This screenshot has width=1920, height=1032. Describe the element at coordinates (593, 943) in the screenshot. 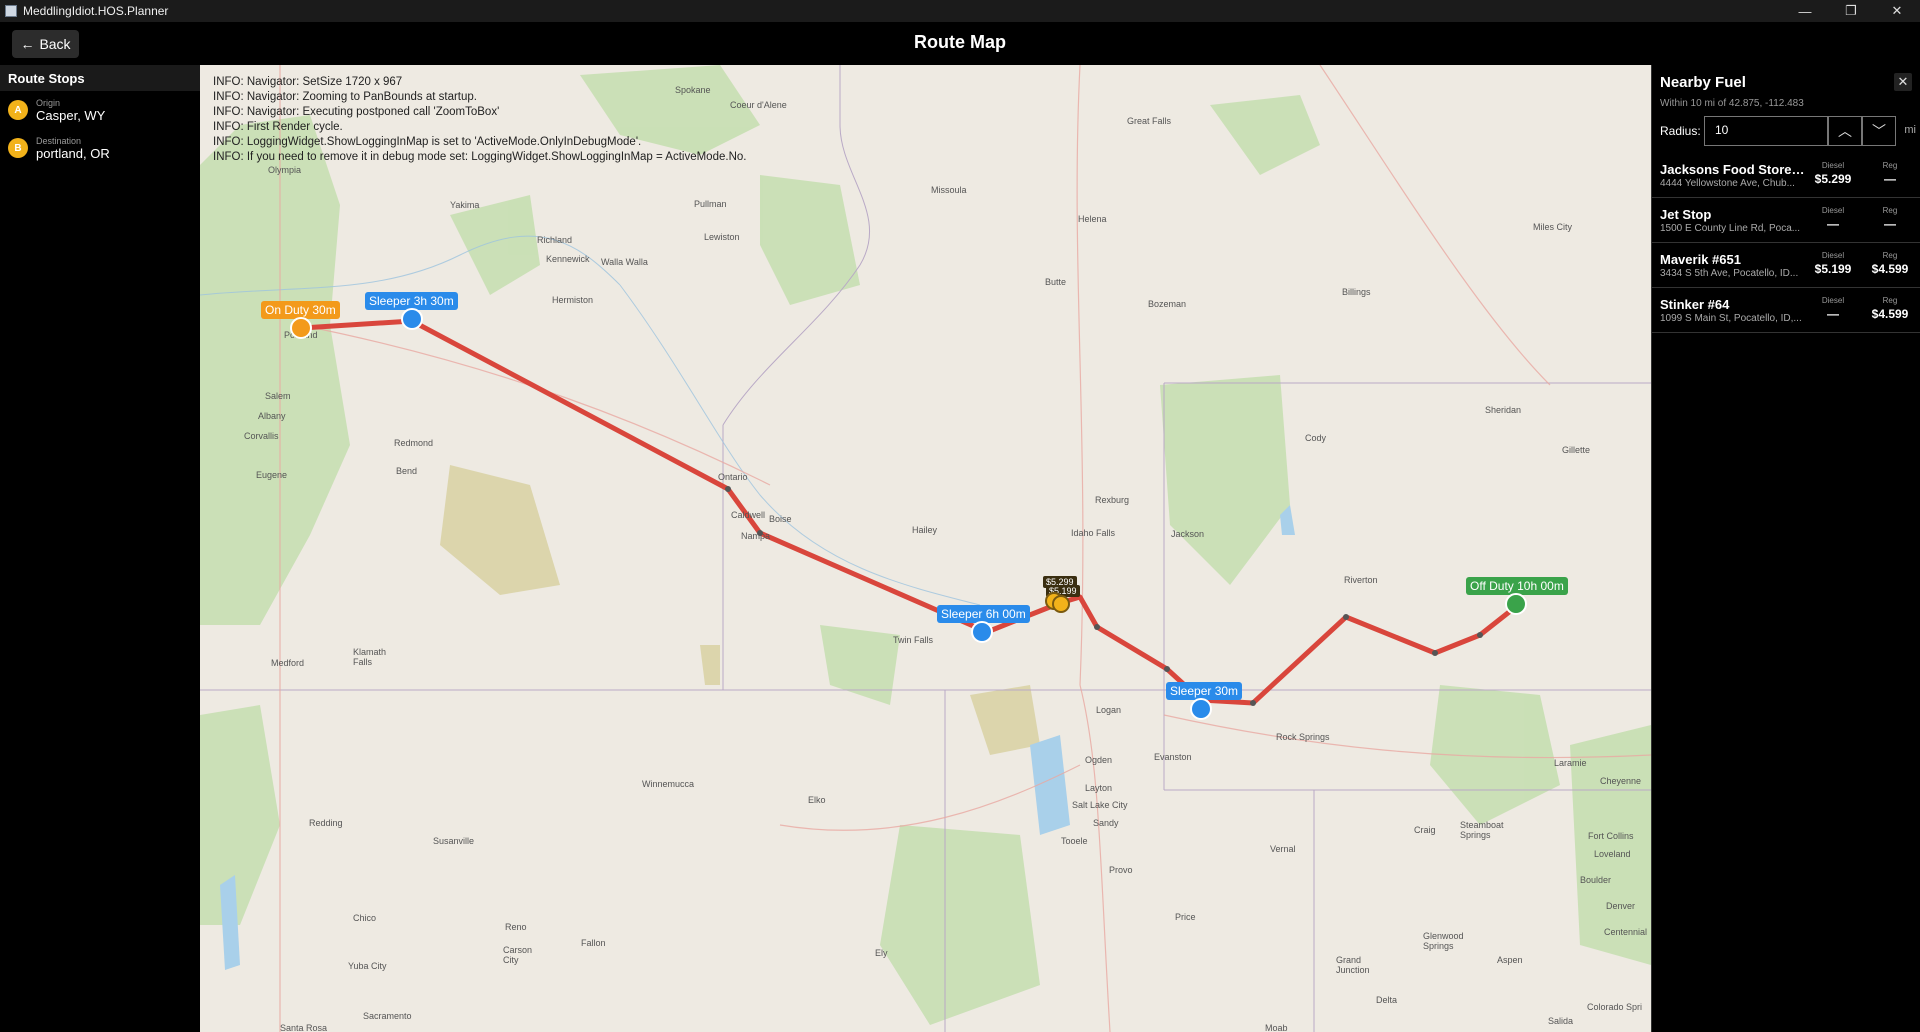

I see `place-label: Fallon` at that location.